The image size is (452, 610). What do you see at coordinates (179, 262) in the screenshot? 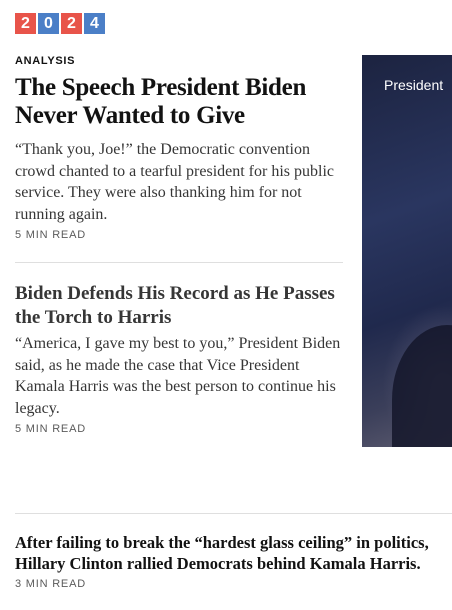
I see `story-divider` at bounding box center [179, 262].